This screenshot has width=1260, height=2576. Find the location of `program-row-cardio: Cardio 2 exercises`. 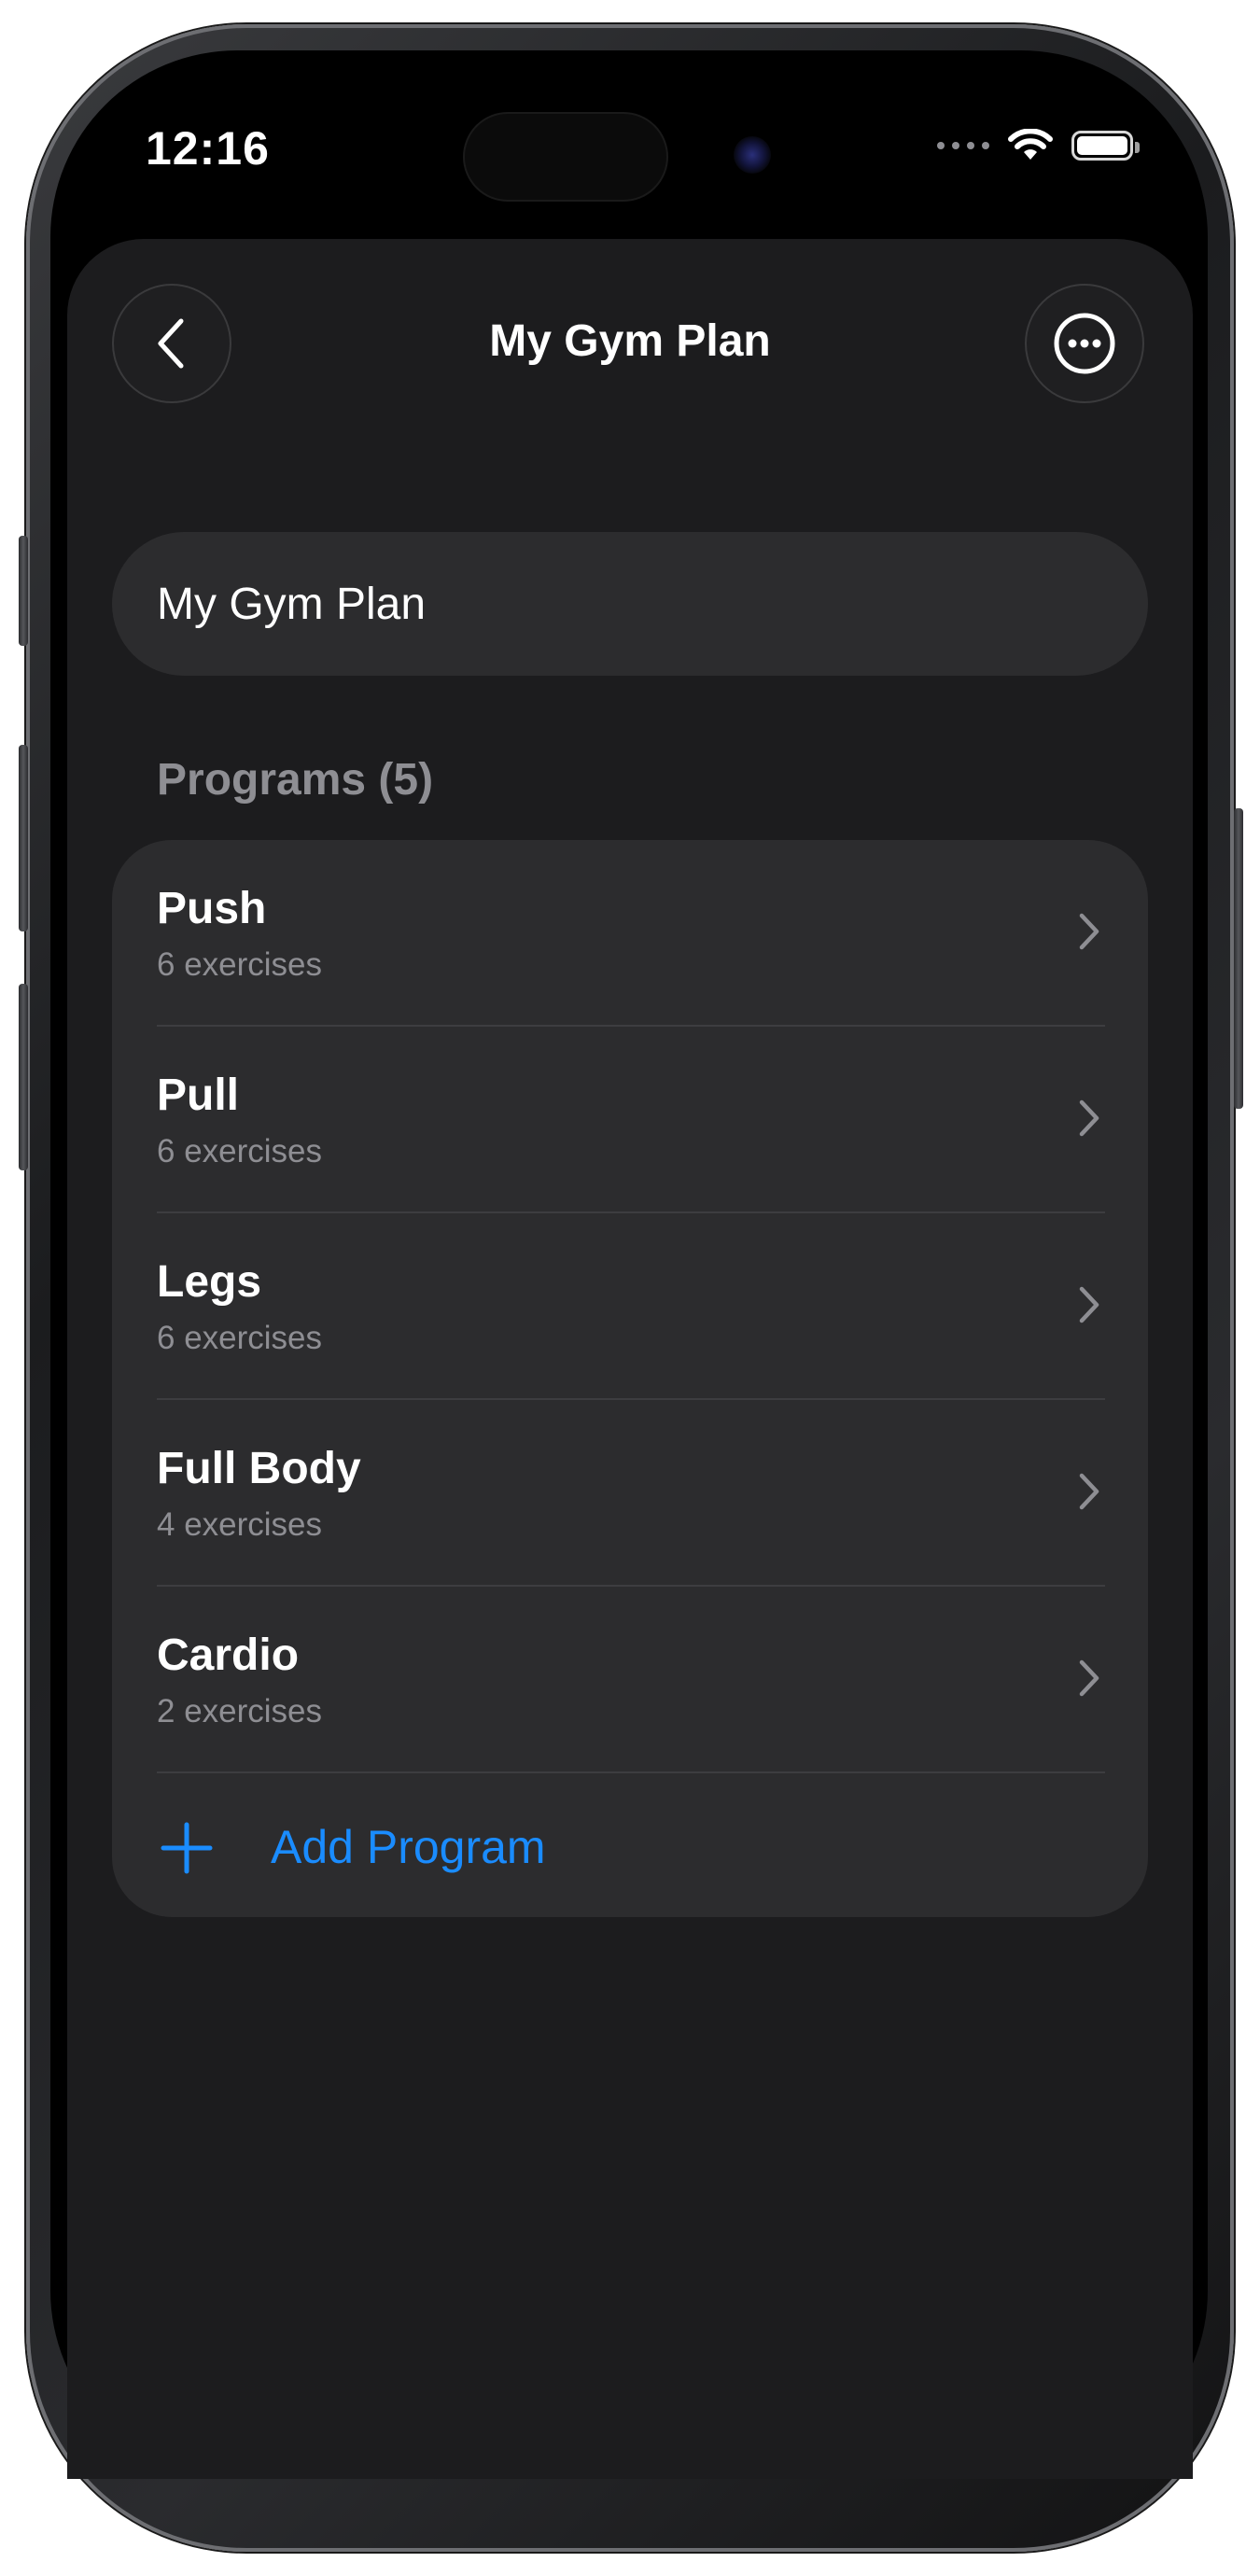

program-row-cardio: Cardio 2 exercises is located at coordinates (630, 1680).